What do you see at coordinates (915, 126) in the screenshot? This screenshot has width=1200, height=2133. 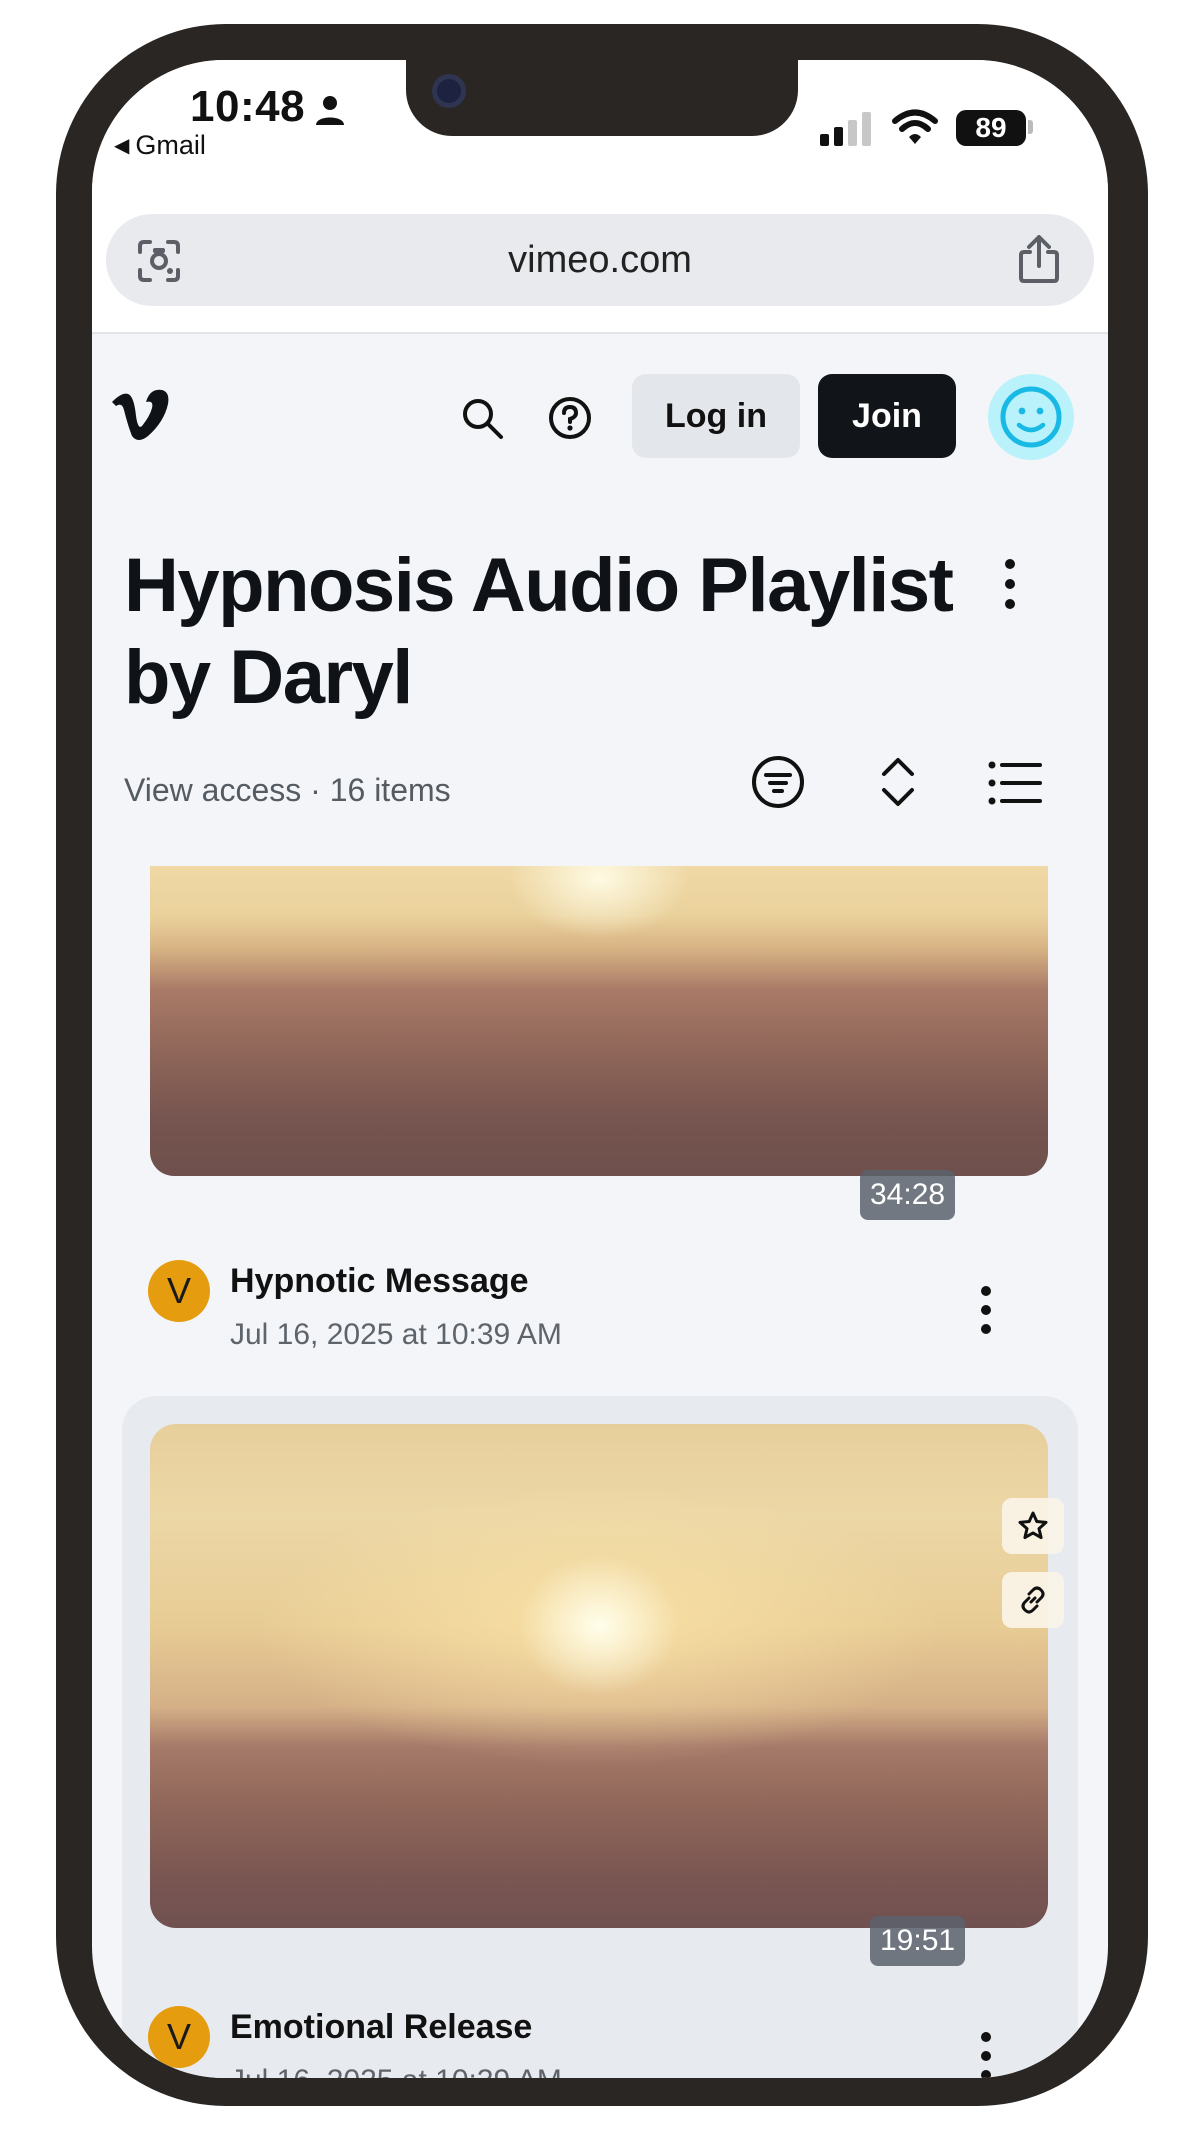 I see `wifi-icon` at bounding box center [915, 126].